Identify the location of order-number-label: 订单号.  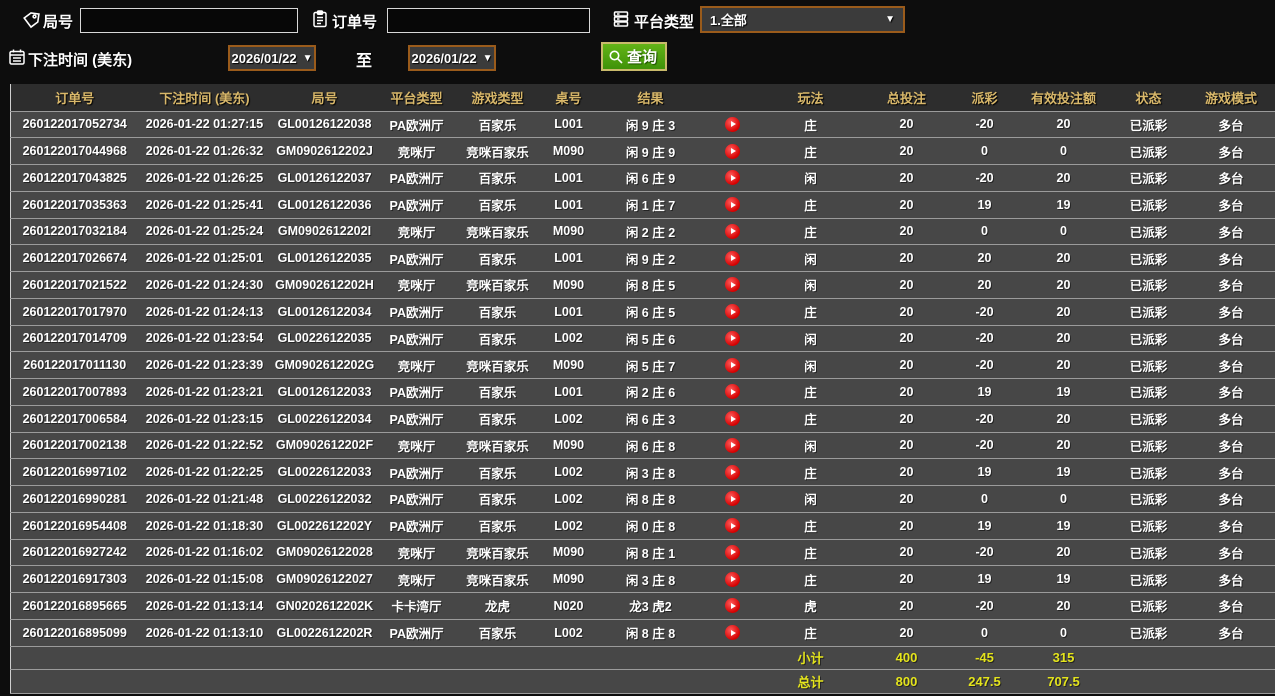
(355, 22).